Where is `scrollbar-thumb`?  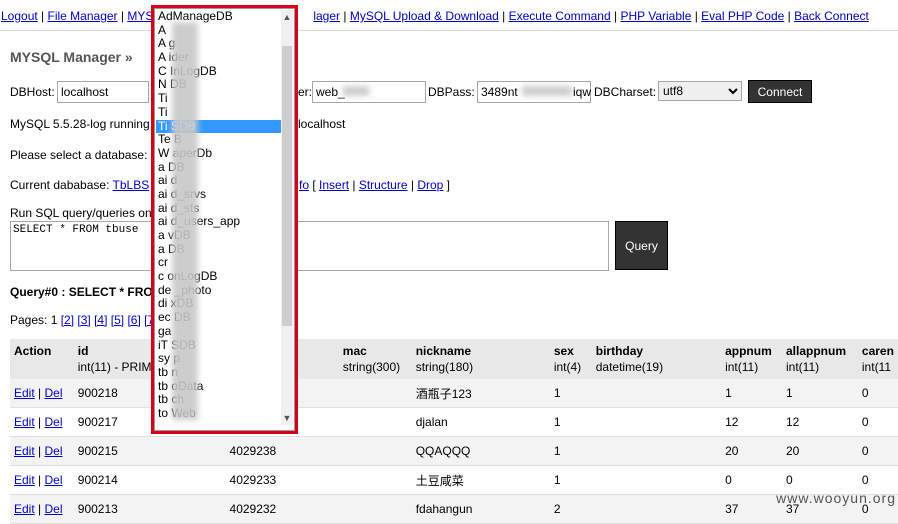 scrollbar-thumb is located at coordinates (287, 186).